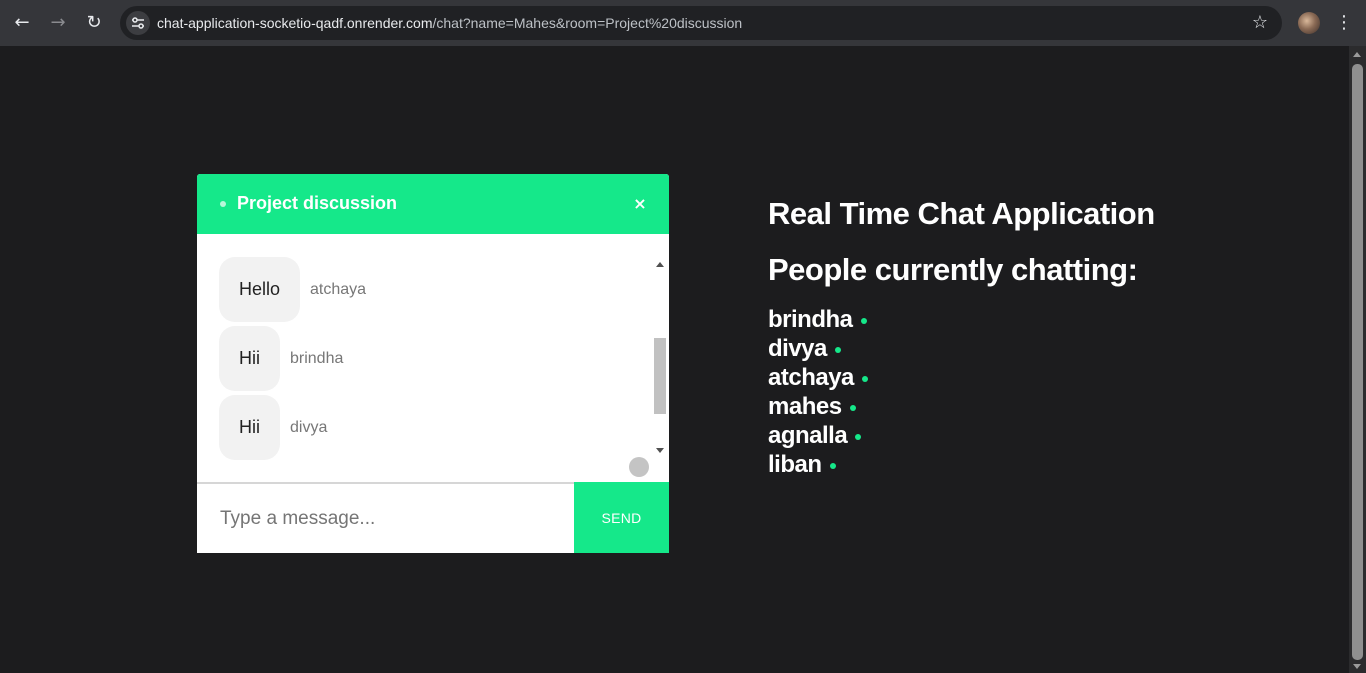 The width and height of the screenshot is (1366, 673). Describe the element at coordinates (639, 467) in the screenshot. I see `typing-indicator-icon` at that location.